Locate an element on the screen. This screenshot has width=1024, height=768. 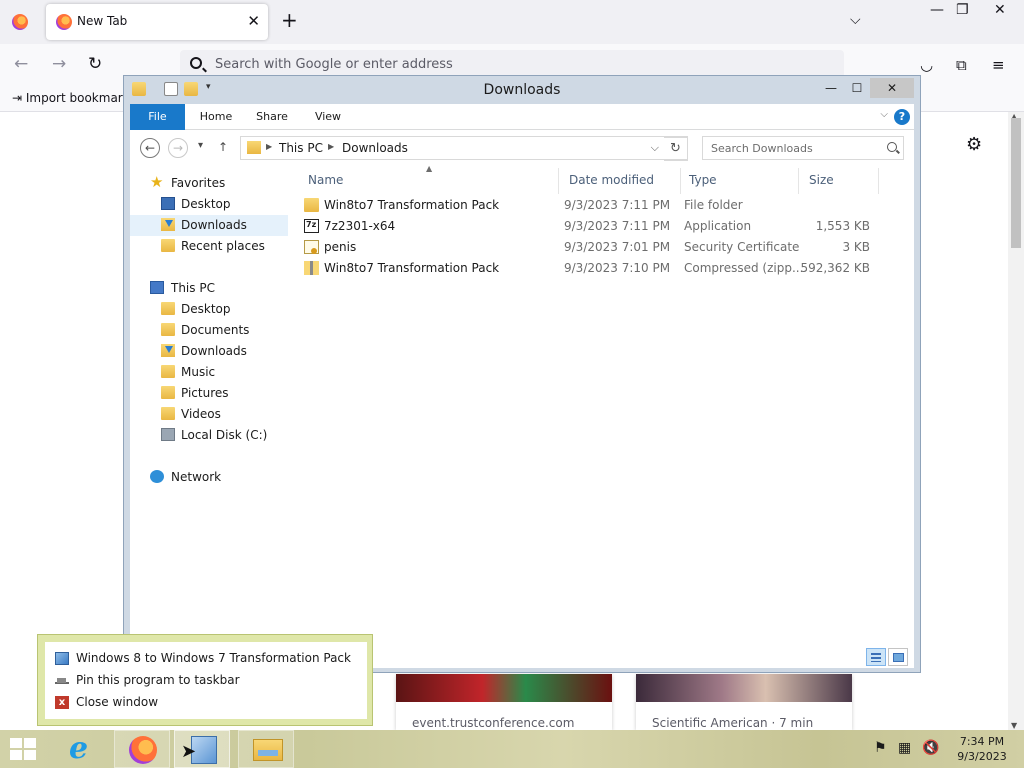
details-view-button is located at coordinates (876, 657).